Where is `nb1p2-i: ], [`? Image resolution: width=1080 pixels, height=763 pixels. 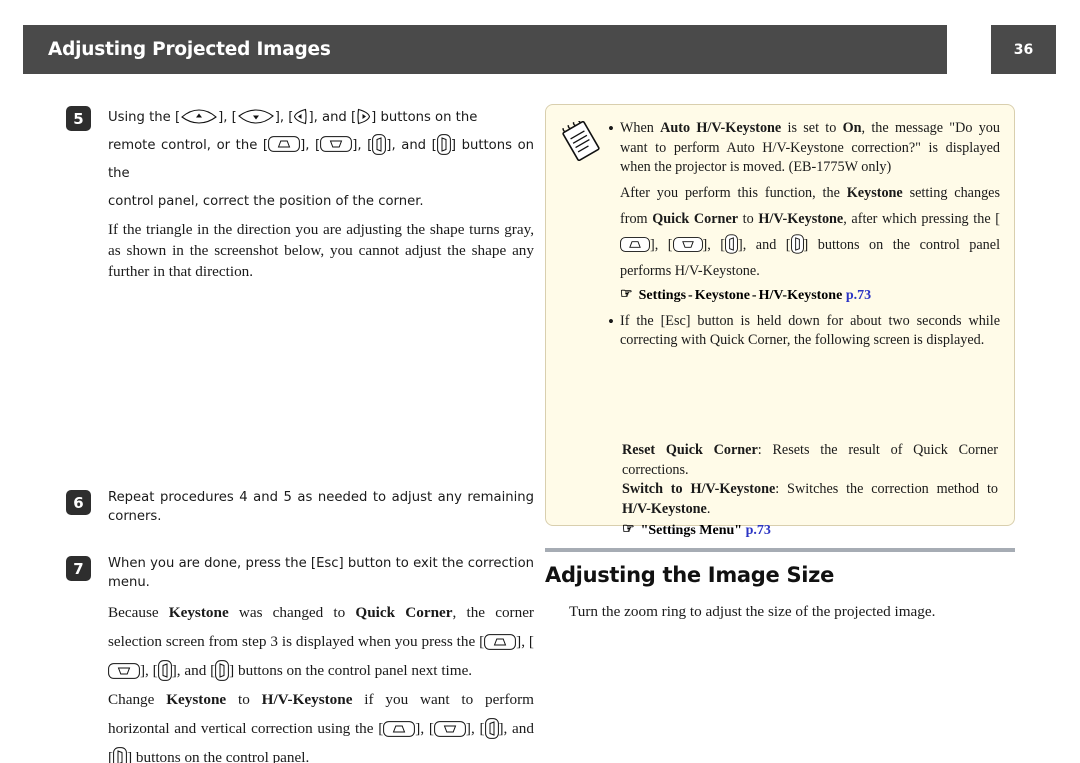 nb1p2-i: ], [ is located at coordinates (714, 244).